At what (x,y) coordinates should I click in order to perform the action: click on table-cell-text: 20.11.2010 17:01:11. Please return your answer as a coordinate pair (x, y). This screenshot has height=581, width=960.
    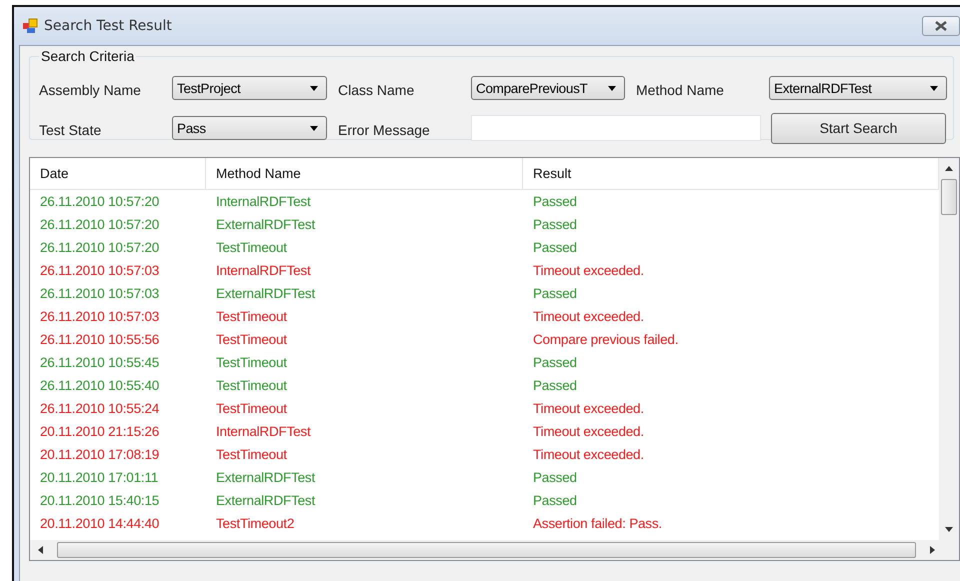
    Looking at the image, I should click on (99, 477).